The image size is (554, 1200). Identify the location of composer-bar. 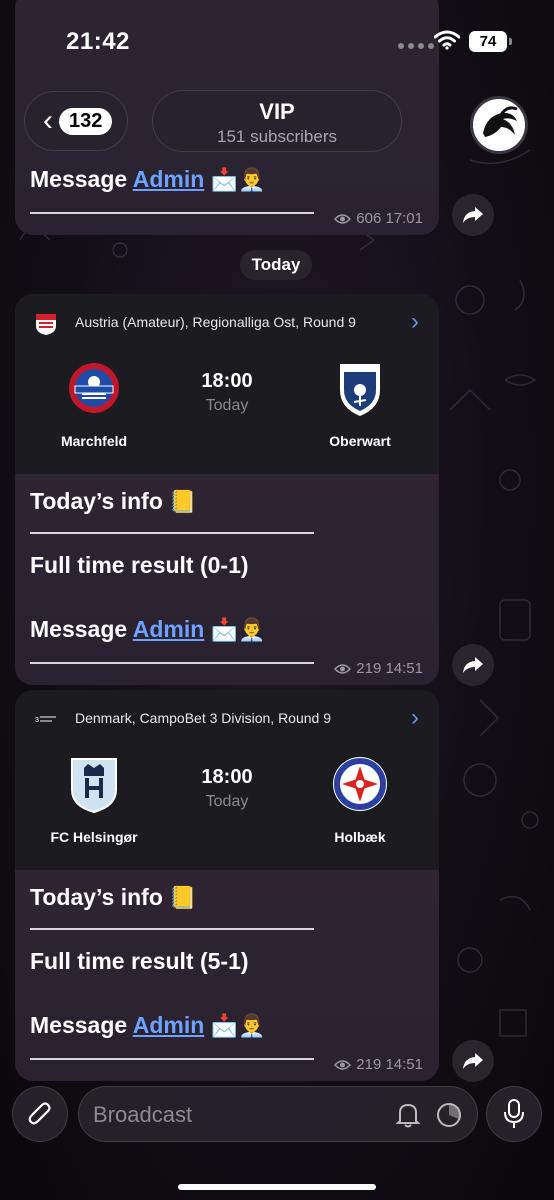
(277, 1140).